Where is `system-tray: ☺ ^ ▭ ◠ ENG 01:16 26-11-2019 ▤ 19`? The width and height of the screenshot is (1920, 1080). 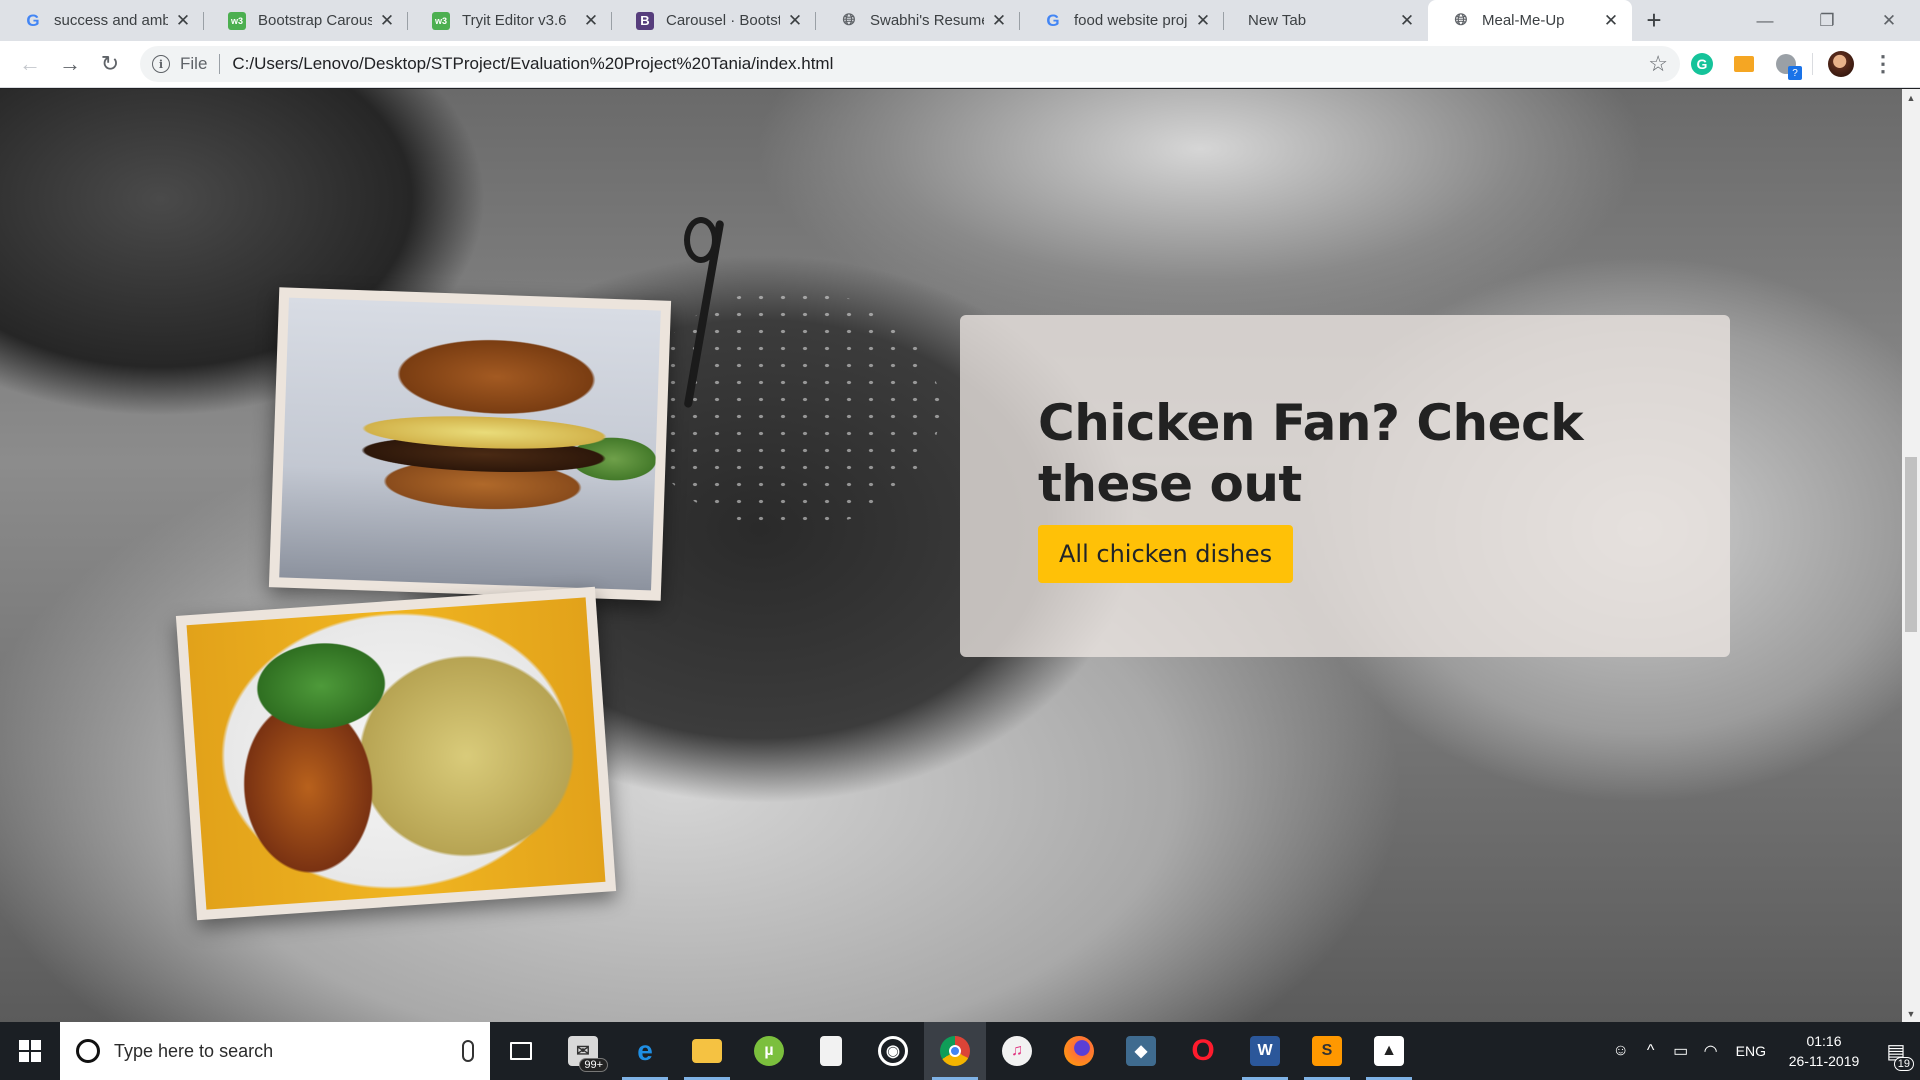 system-tray: ☺ ^ ▭ ◠ ENG 01:16 26-11-2019 ▤ 19 is located at coordinates (1763, 1051).